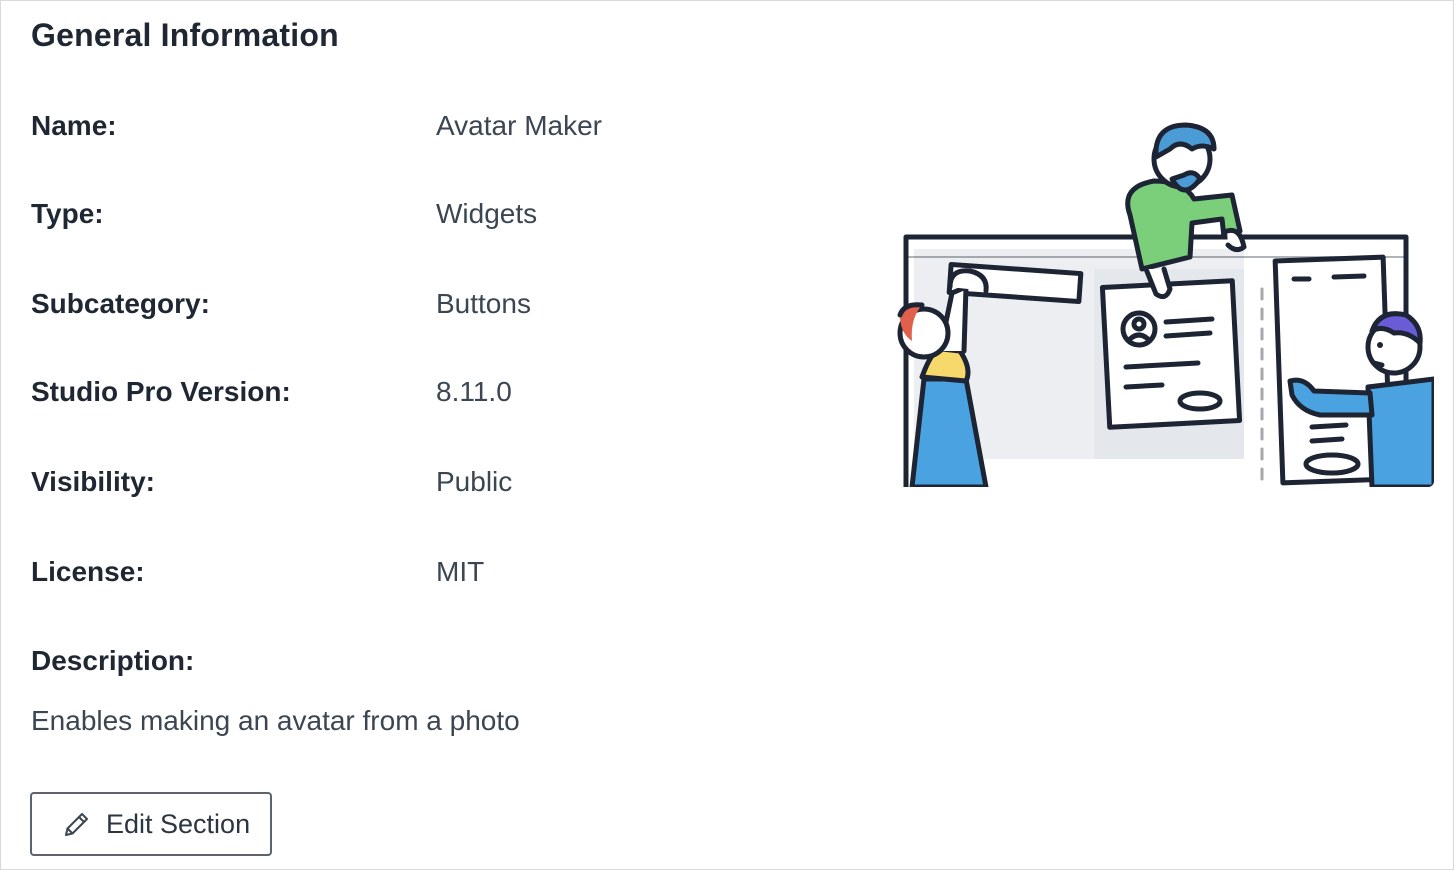 This screenshot has width=1454, height=870. What do you see at coordinates (519, 125) in the screenshot?
I see `field-value-name: Avatar Maker` at bounding box center [519, 125].